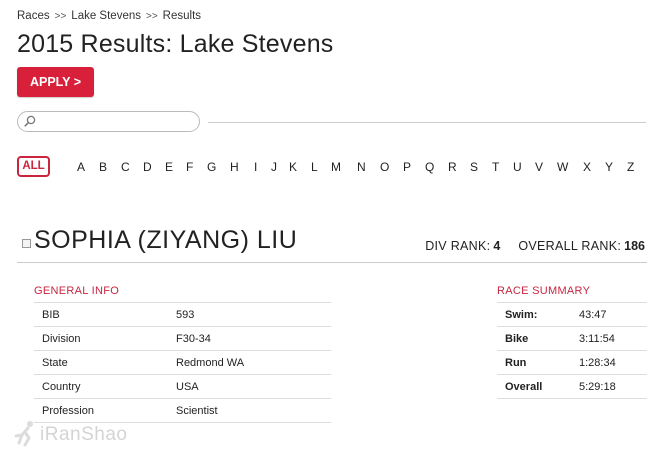  What do you see at coordinates (26, 243) in the screenshot?
I see `athlete-select-checkbox` at bounding box center [26, 243].